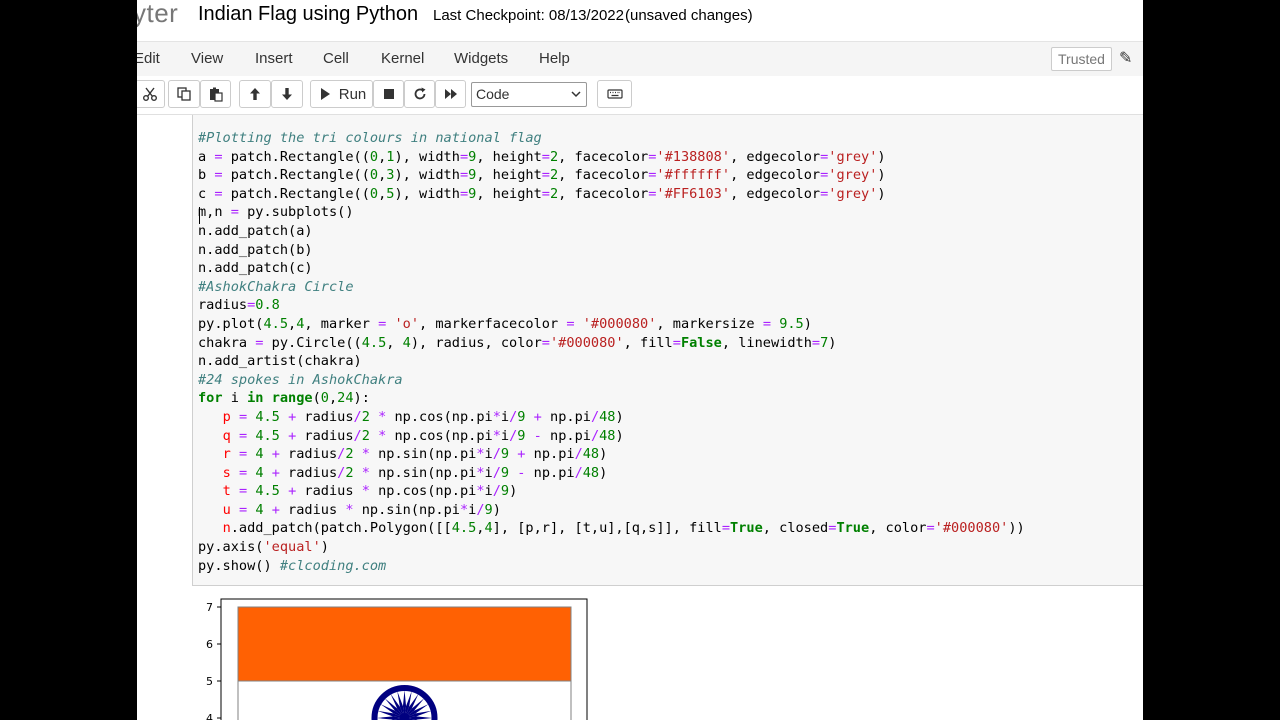 The image size is (1280, 720). Describe the element at coordinates (276, 212) in the screenshot. I see `code-line: m,n = py.subplots()` at that location.